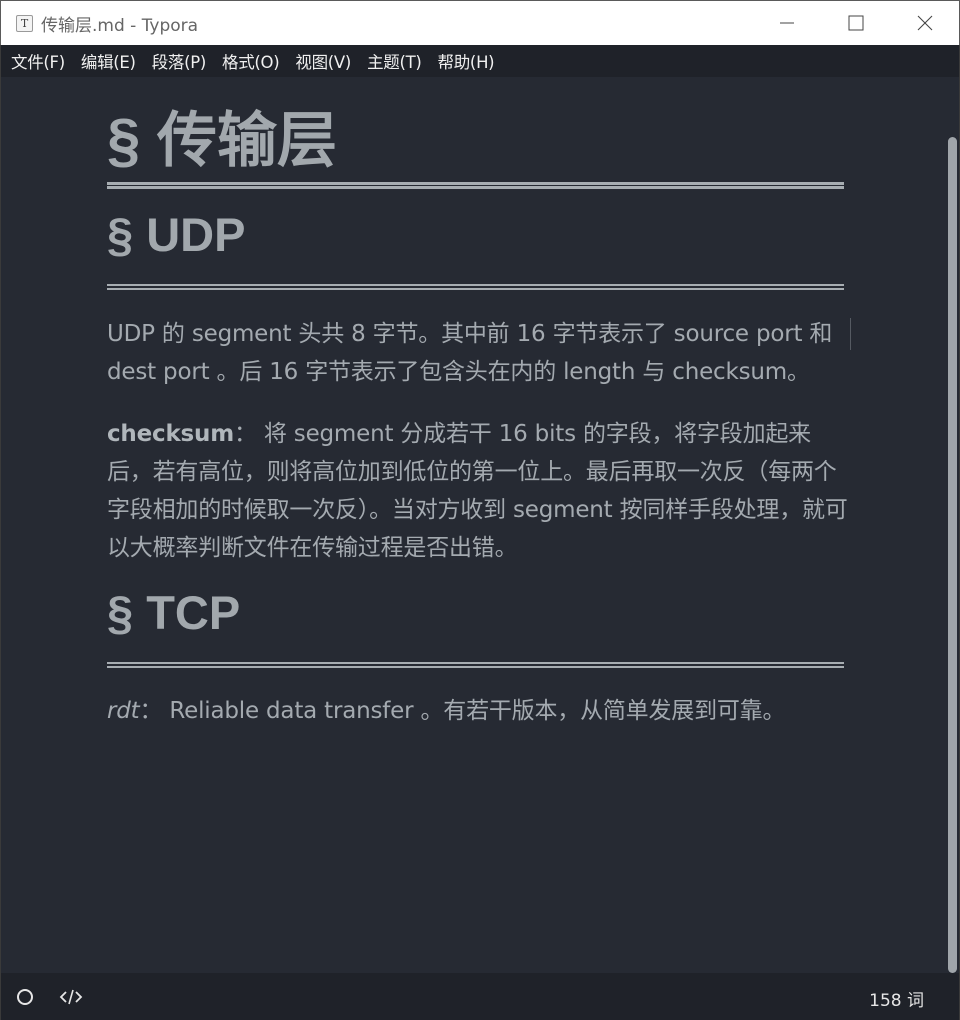 This screenshot has height=1020, width=960. I want to click on circle-outline-icon, so click(25, 997).